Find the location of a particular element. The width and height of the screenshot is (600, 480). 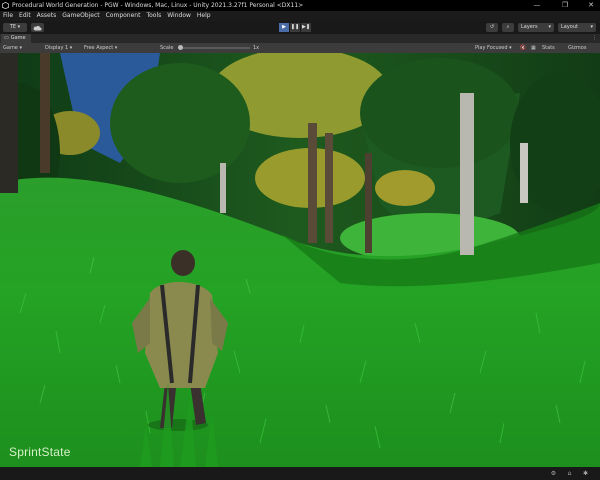

menu-help: Help is located at coordinates (204, 16).